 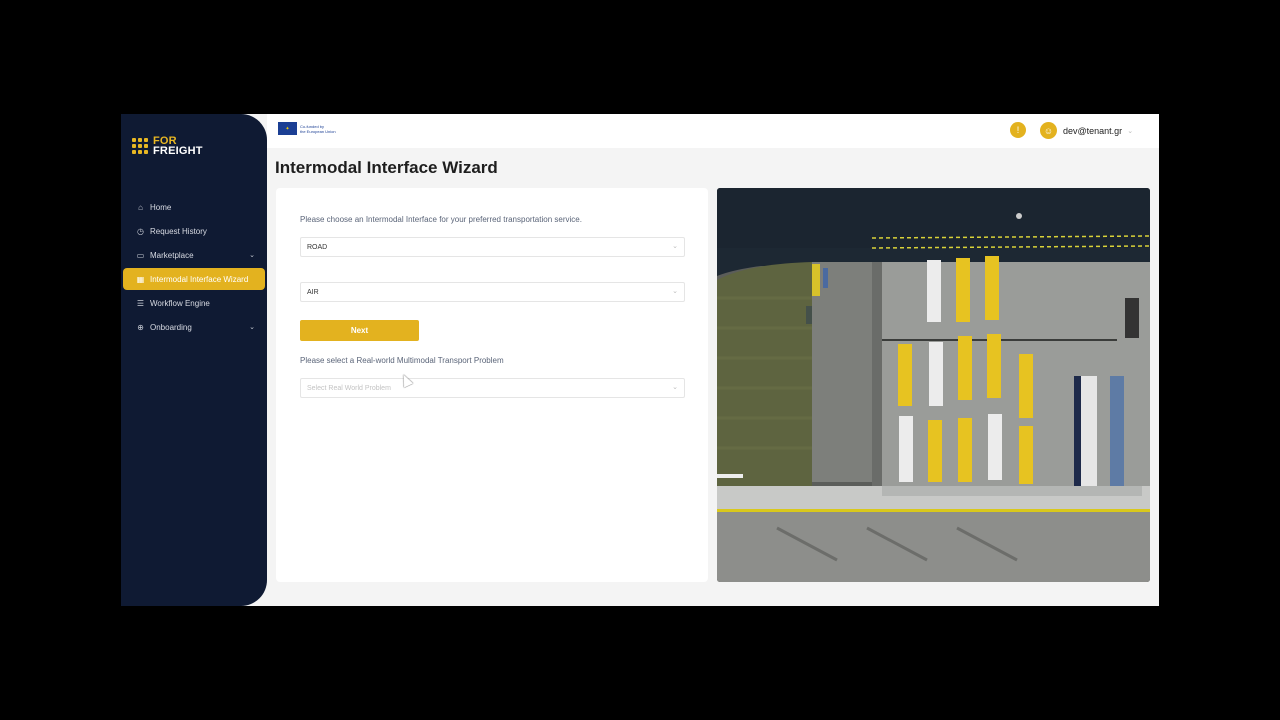 I want to click on sidebar-item-label: Intermodal Interface Wizard, so click(x=199, y=279).